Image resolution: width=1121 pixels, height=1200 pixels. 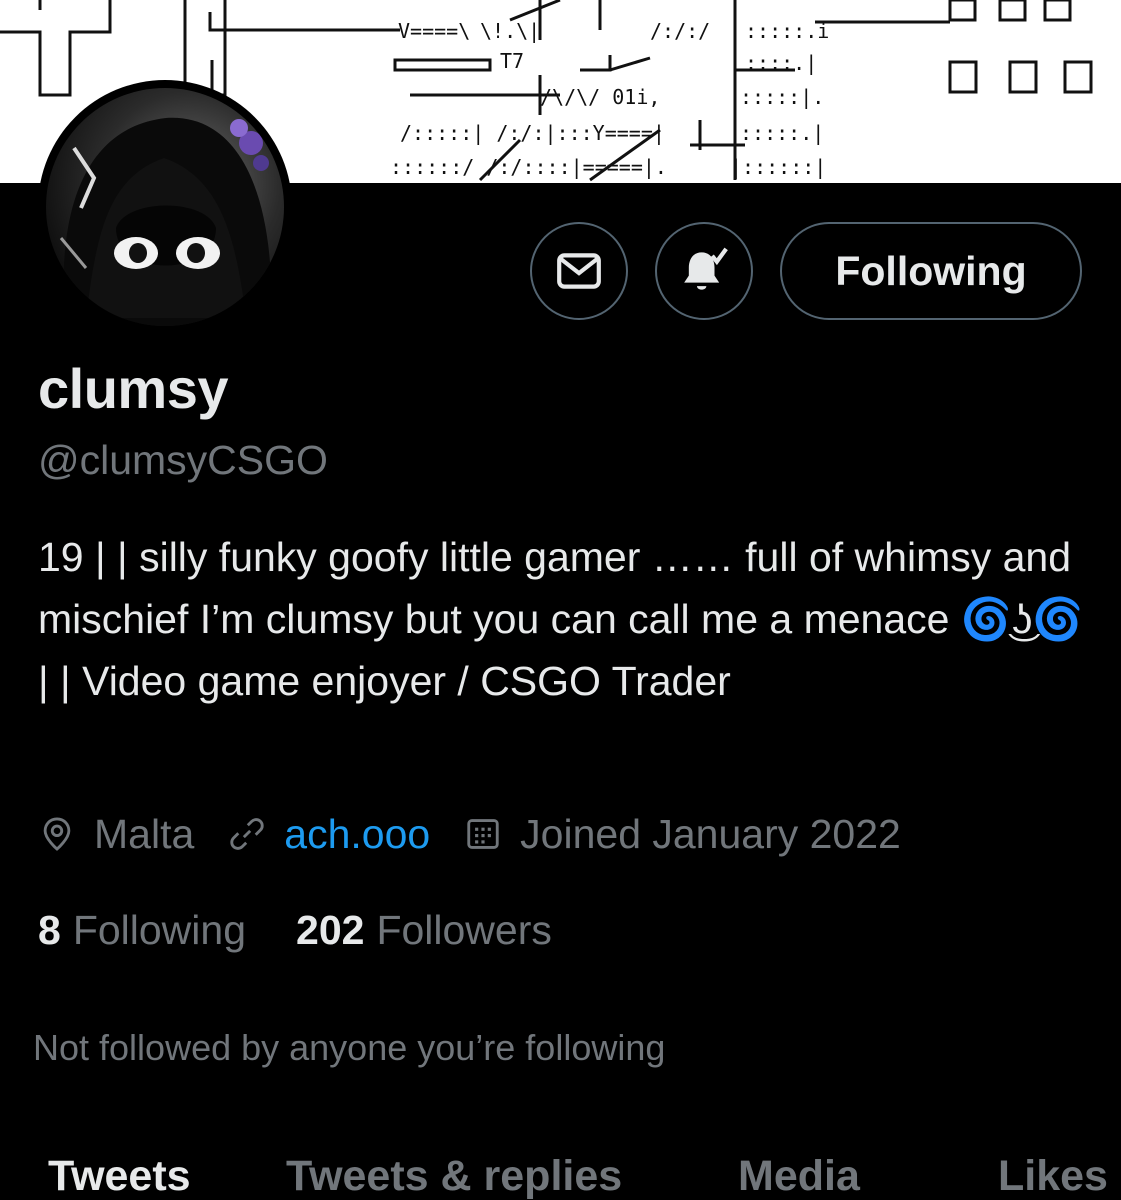 I want to click on followed-by-note: Not followed by anyone you’re following, so click(x=349, y=1047).